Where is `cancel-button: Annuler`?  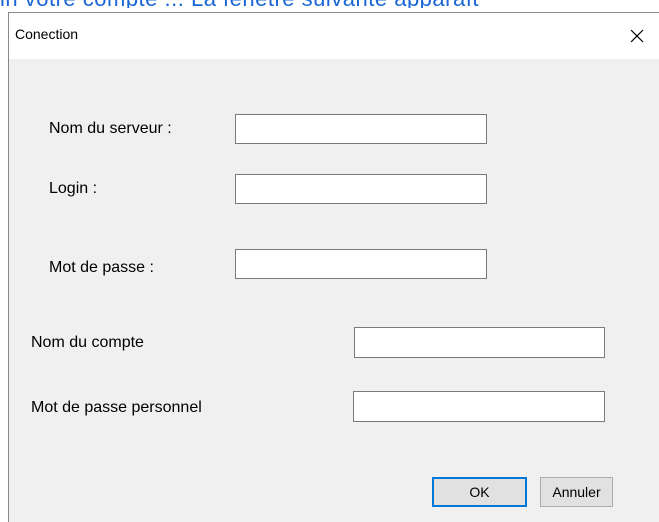 cancel-button: Annuler is located at coordinates (576, 492).